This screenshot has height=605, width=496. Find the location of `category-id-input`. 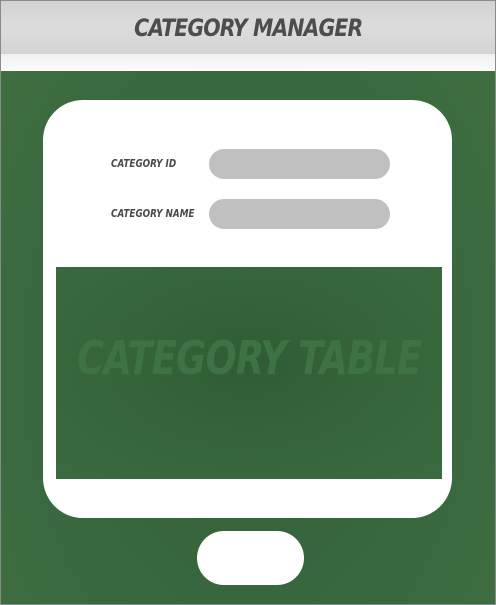

category-id-input is located at coordinates (299, 164).